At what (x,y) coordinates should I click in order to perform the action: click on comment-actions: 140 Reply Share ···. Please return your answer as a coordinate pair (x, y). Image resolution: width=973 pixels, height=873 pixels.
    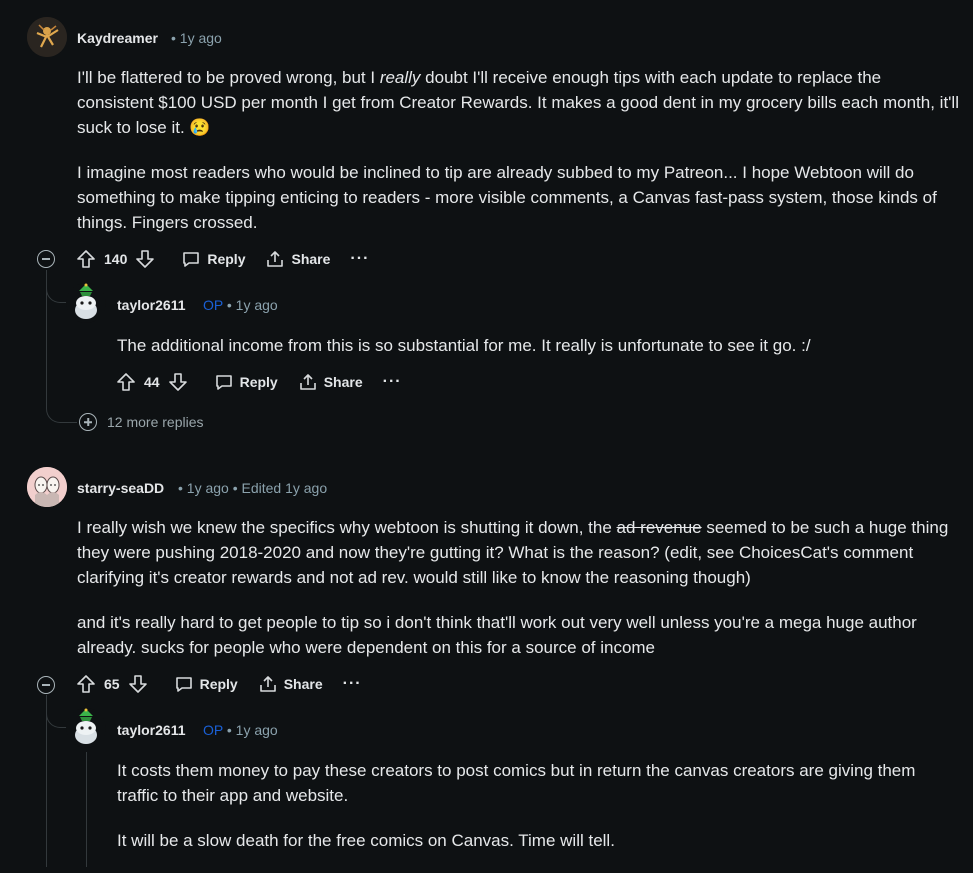
    Looking at the image, I should click on (232, 259).